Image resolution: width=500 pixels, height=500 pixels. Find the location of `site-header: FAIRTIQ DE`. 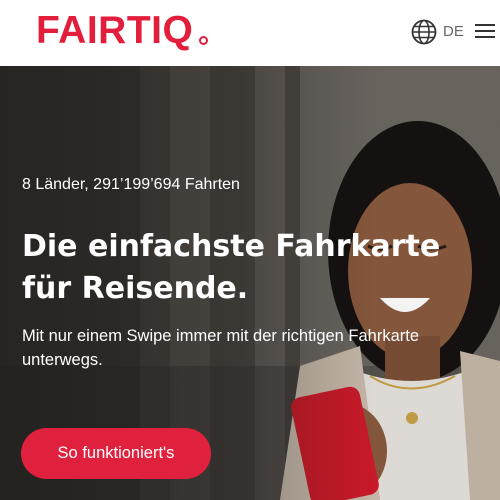

site-header: FAIRTIQ DE is located at coordinates (250, 33).